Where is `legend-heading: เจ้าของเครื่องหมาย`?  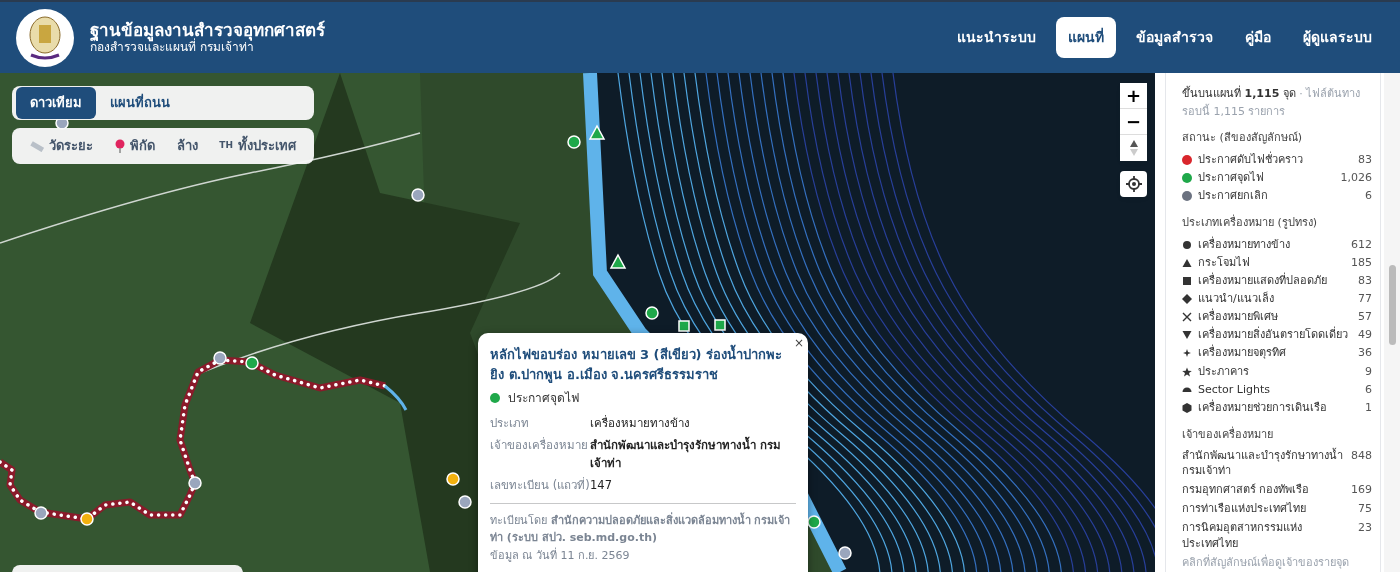 legend-heading: เจ้าของเครื่องหมาย is located at coordinates (1228, 435).